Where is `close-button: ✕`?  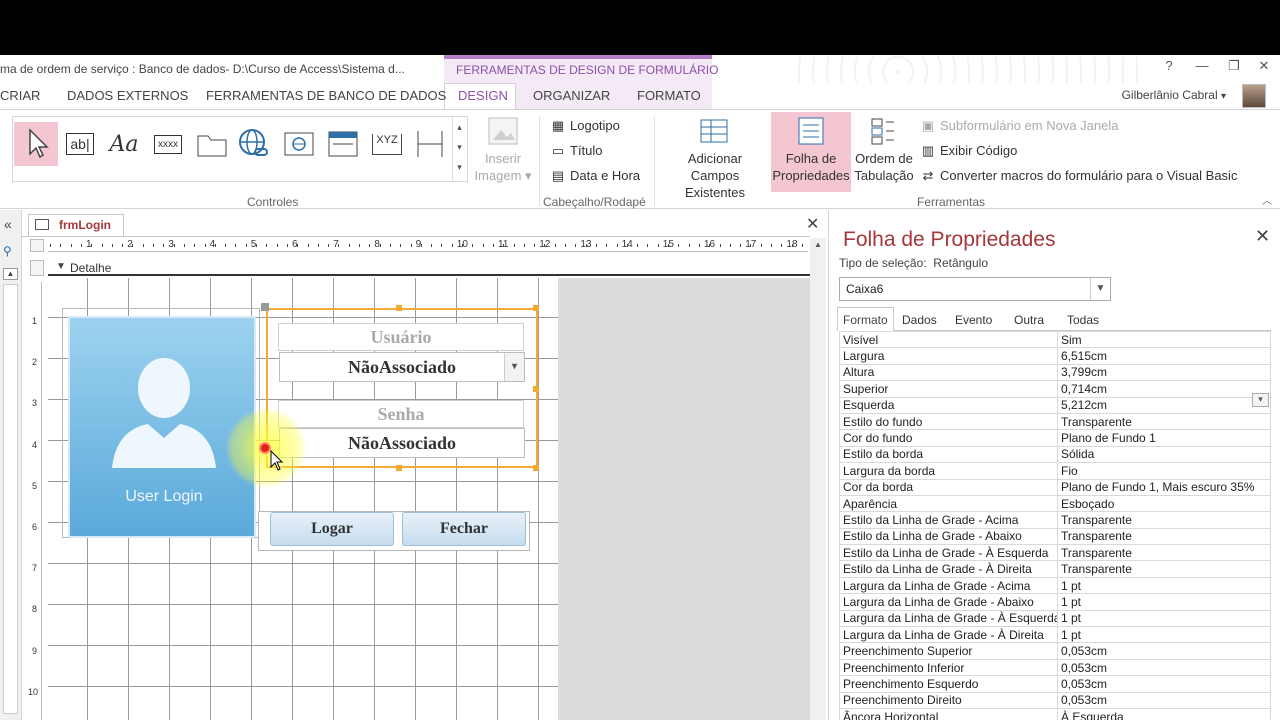 close-button: ✕ is located at coordinates (1264, 68).